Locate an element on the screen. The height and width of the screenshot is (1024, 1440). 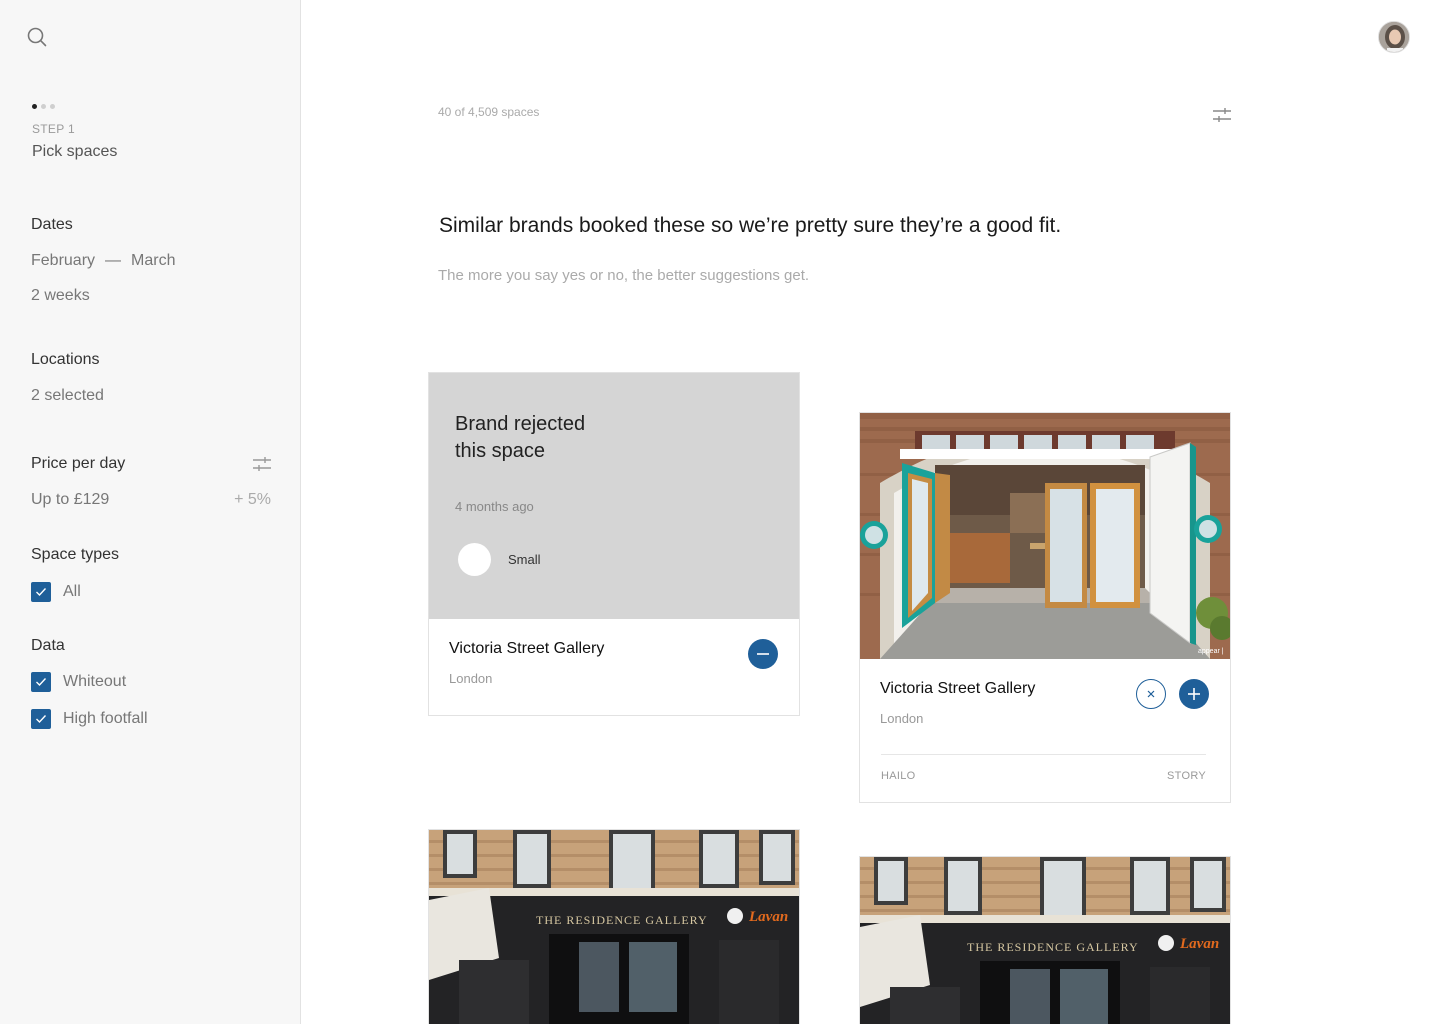
reject-button is located at coordinates (1151, 694).